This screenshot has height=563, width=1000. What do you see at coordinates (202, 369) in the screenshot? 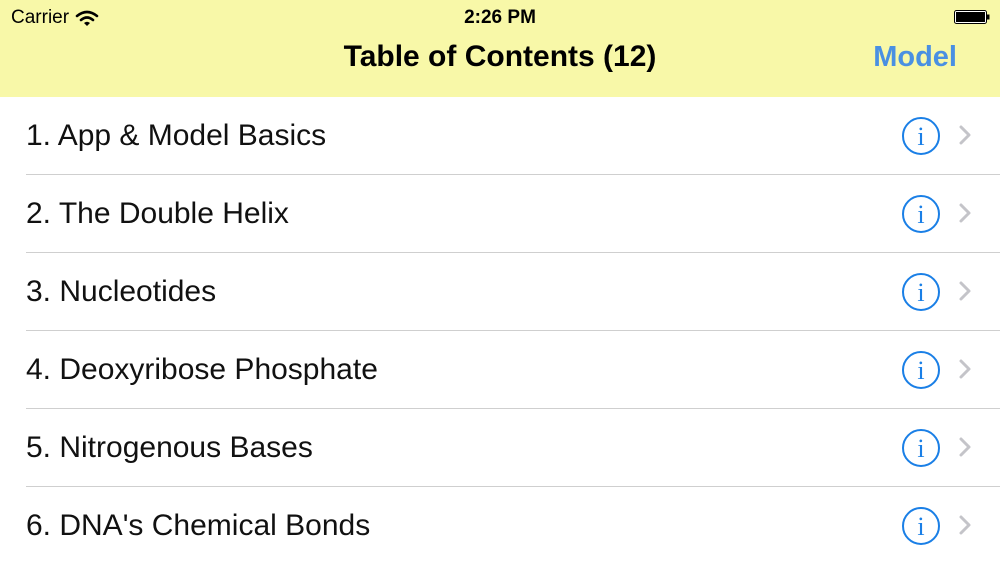
I see `list-item-label: 4. Deoxyribose Phosphate` at bounding box center [202, 369].